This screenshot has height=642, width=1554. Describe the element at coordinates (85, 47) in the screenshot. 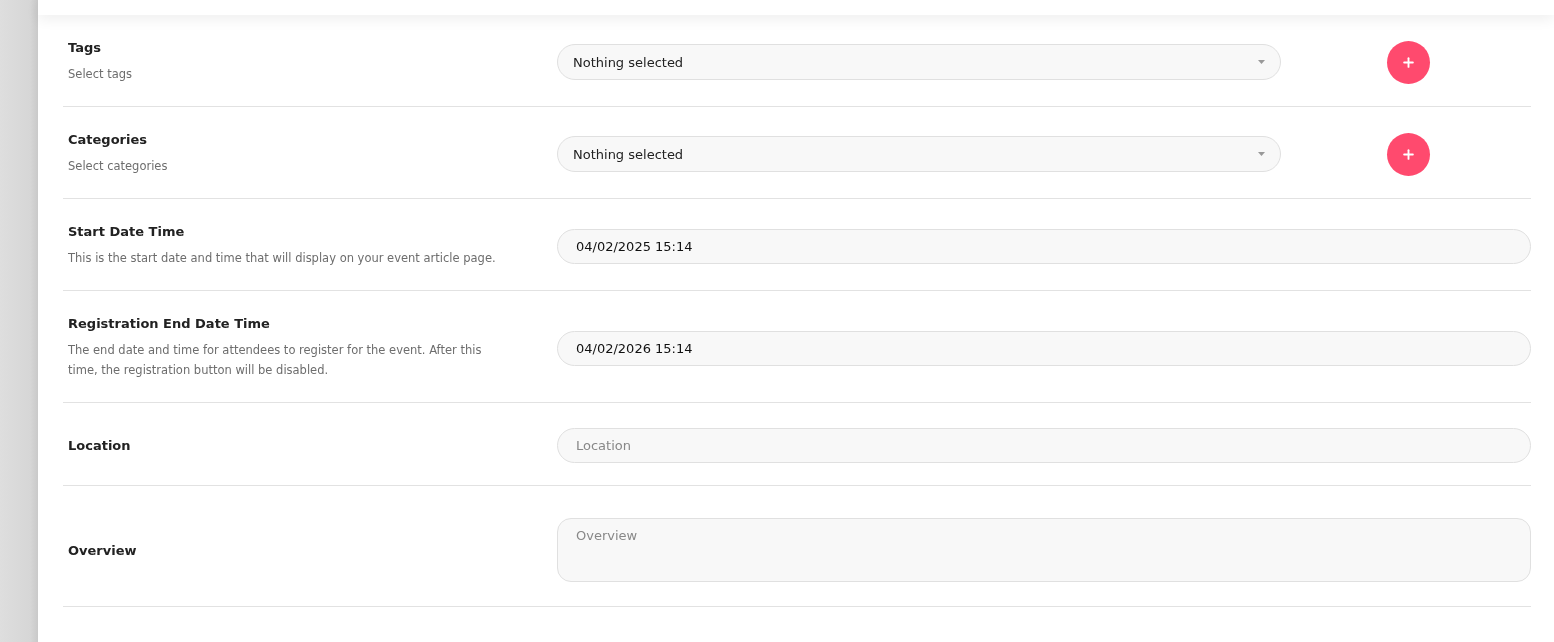

I see `field-label: Tags` at that location.